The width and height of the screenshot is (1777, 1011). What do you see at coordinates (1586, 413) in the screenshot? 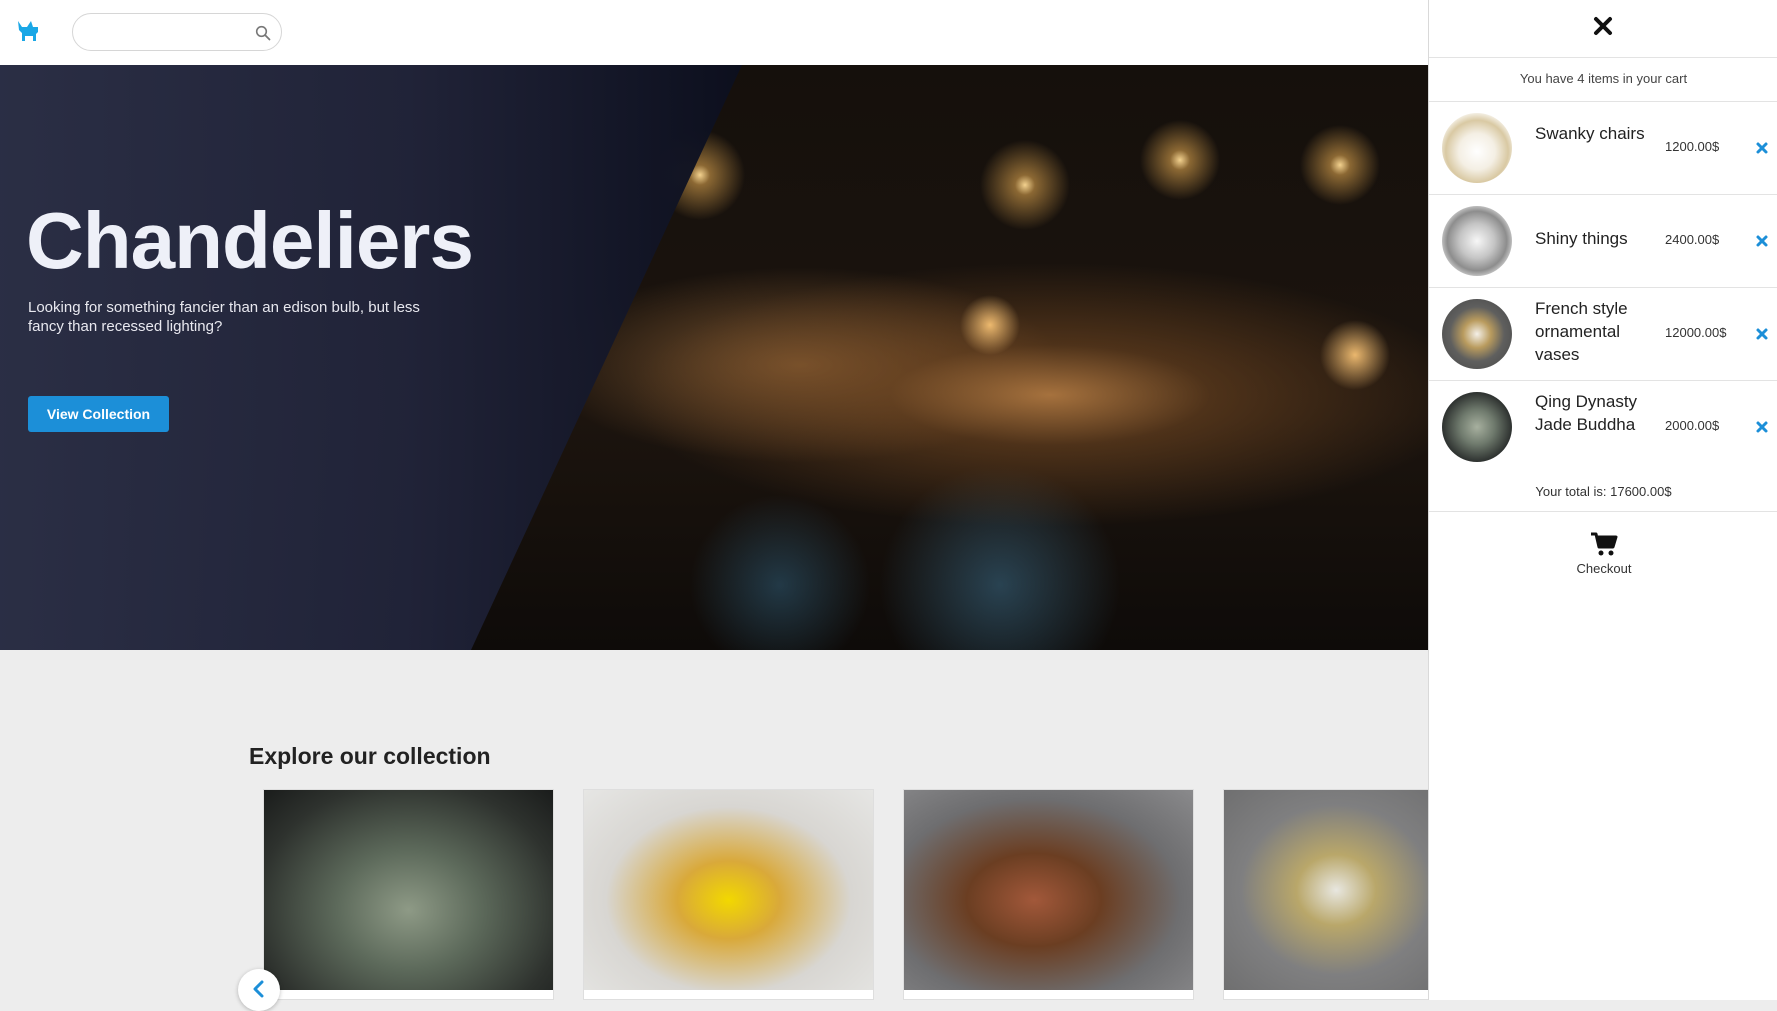
I see `cart-item-name: Qing Dynasty Jade Buddha` at bounding box center [1586, 413].